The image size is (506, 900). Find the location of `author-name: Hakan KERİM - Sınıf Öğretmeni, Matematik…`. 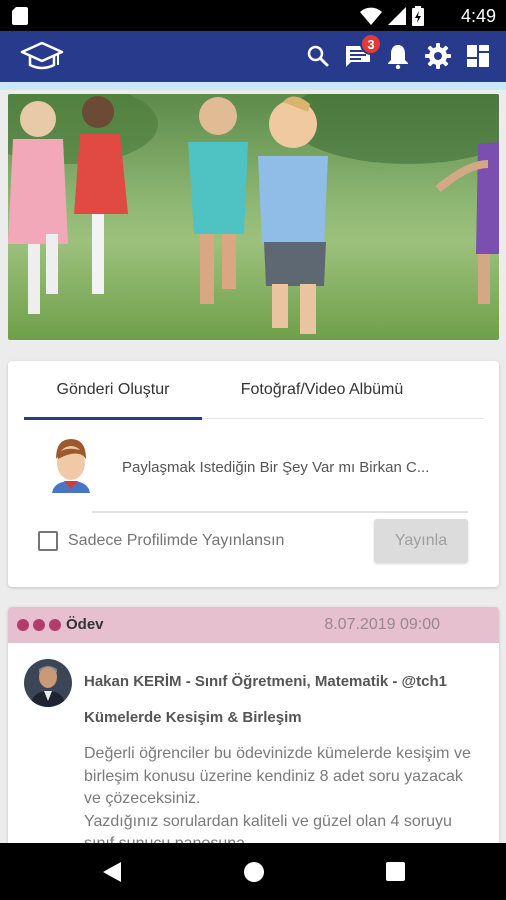

author-name: Hakan KERİM - Sınıf Öğretmeni, Matematik… is located at coordinates (265, 681).